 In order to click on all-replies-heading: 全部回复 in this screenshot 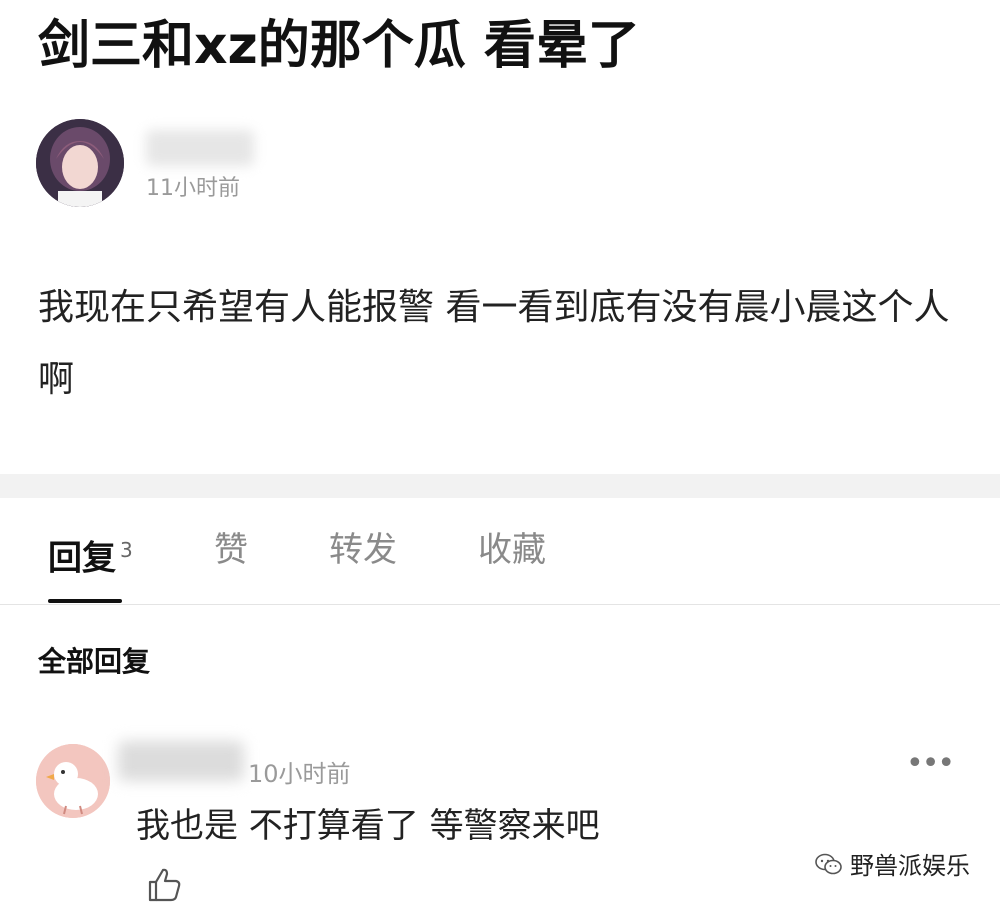, I will do `click(94, 661)`.